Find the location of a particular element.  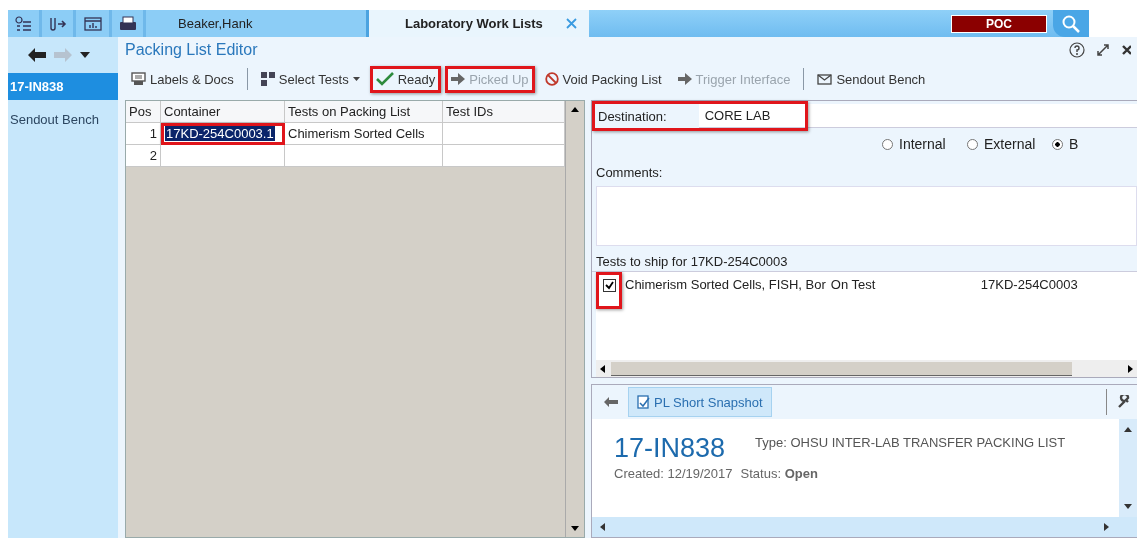

prohibited-icon is located at coordinates (551, 79).